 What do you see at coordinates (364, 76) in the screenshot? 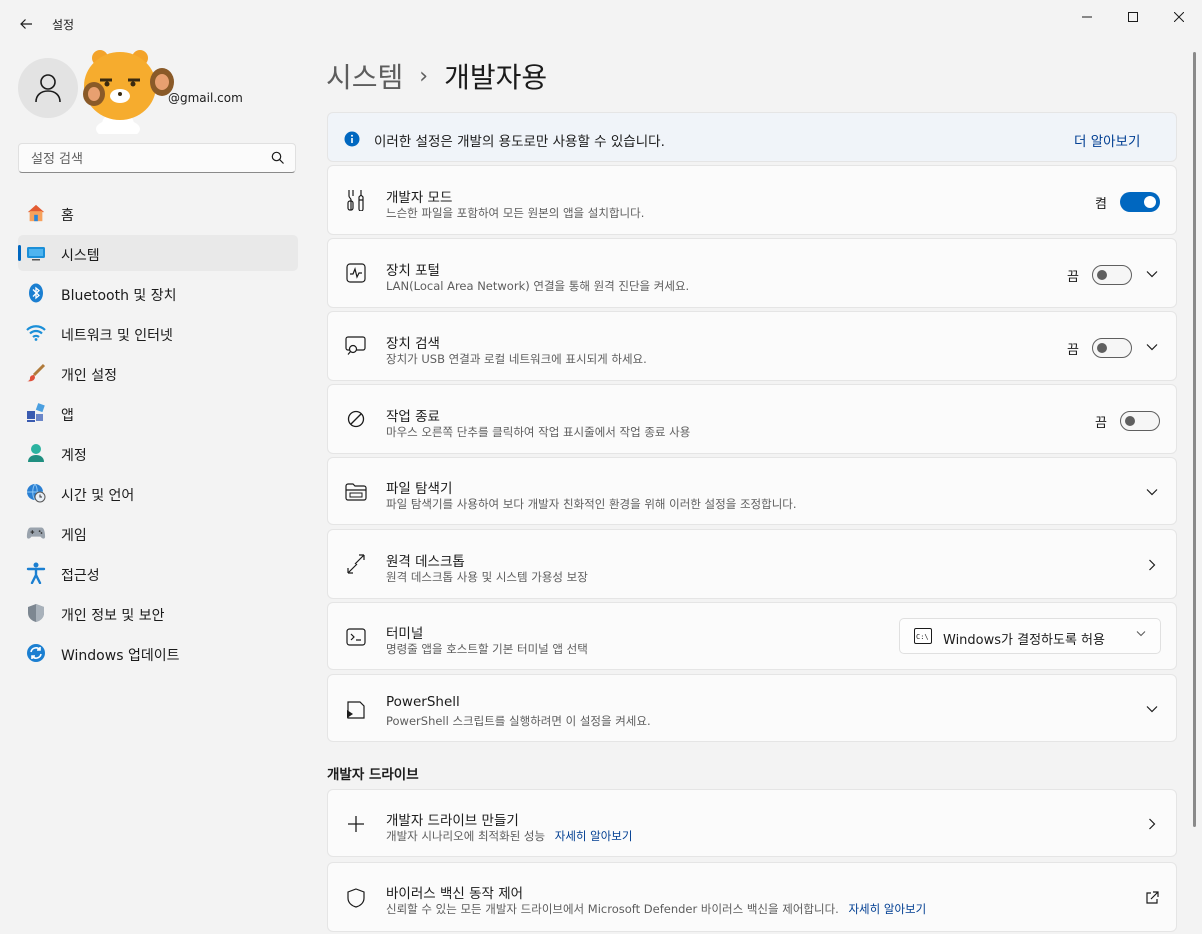
I see `breadcrumb-parent: 시스템` at bounding box center [364, 76].